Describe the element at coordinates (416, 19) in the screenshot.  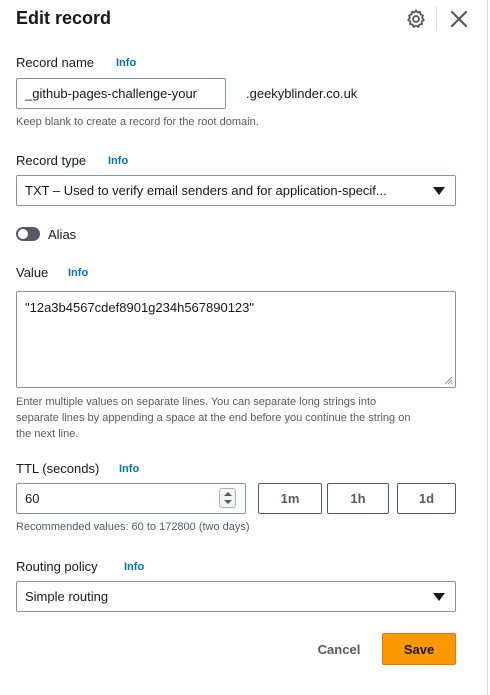
I see `gear-icon` at that location.